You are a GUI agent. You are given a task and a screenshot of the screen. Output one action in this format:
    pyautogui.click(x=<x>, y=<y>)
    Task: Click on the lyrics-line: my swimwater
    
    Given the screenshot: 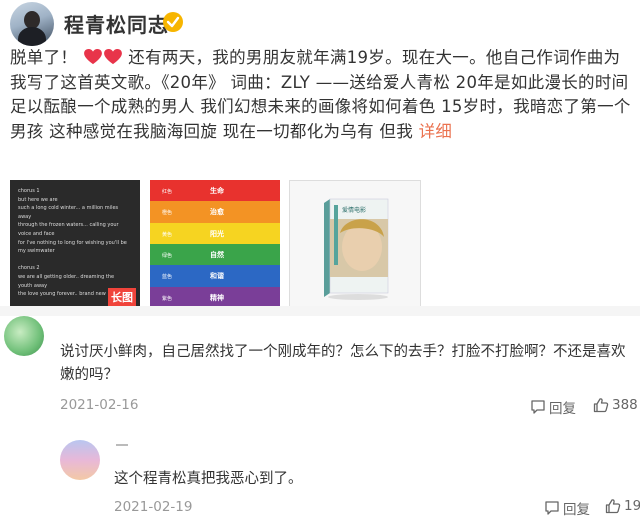 What is the action you would take?
    pyautogui.click(x=36, y=251)
    